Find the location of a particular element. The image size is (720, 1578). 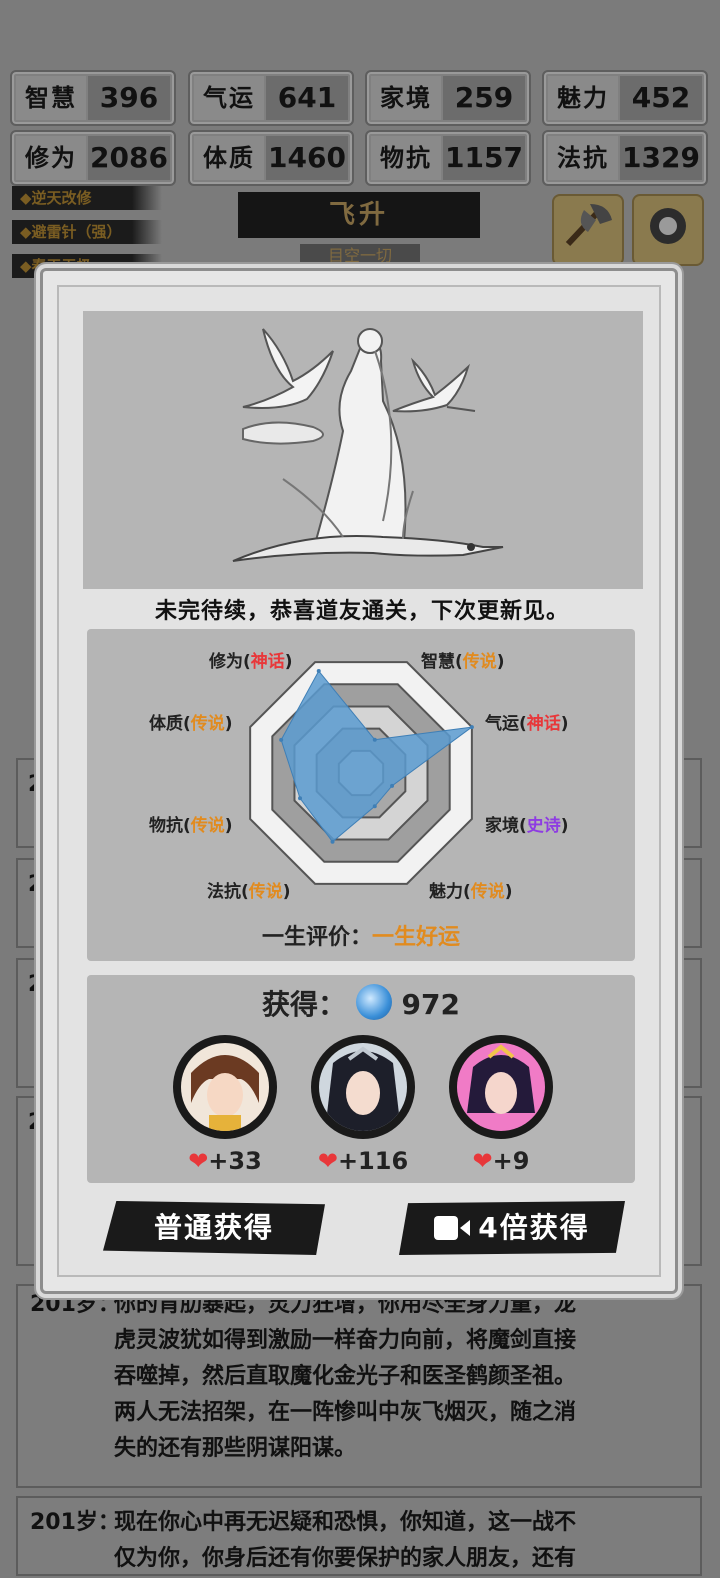

video-4x-claim-button: 4倍获得 is located at coordinates (512, 1228).